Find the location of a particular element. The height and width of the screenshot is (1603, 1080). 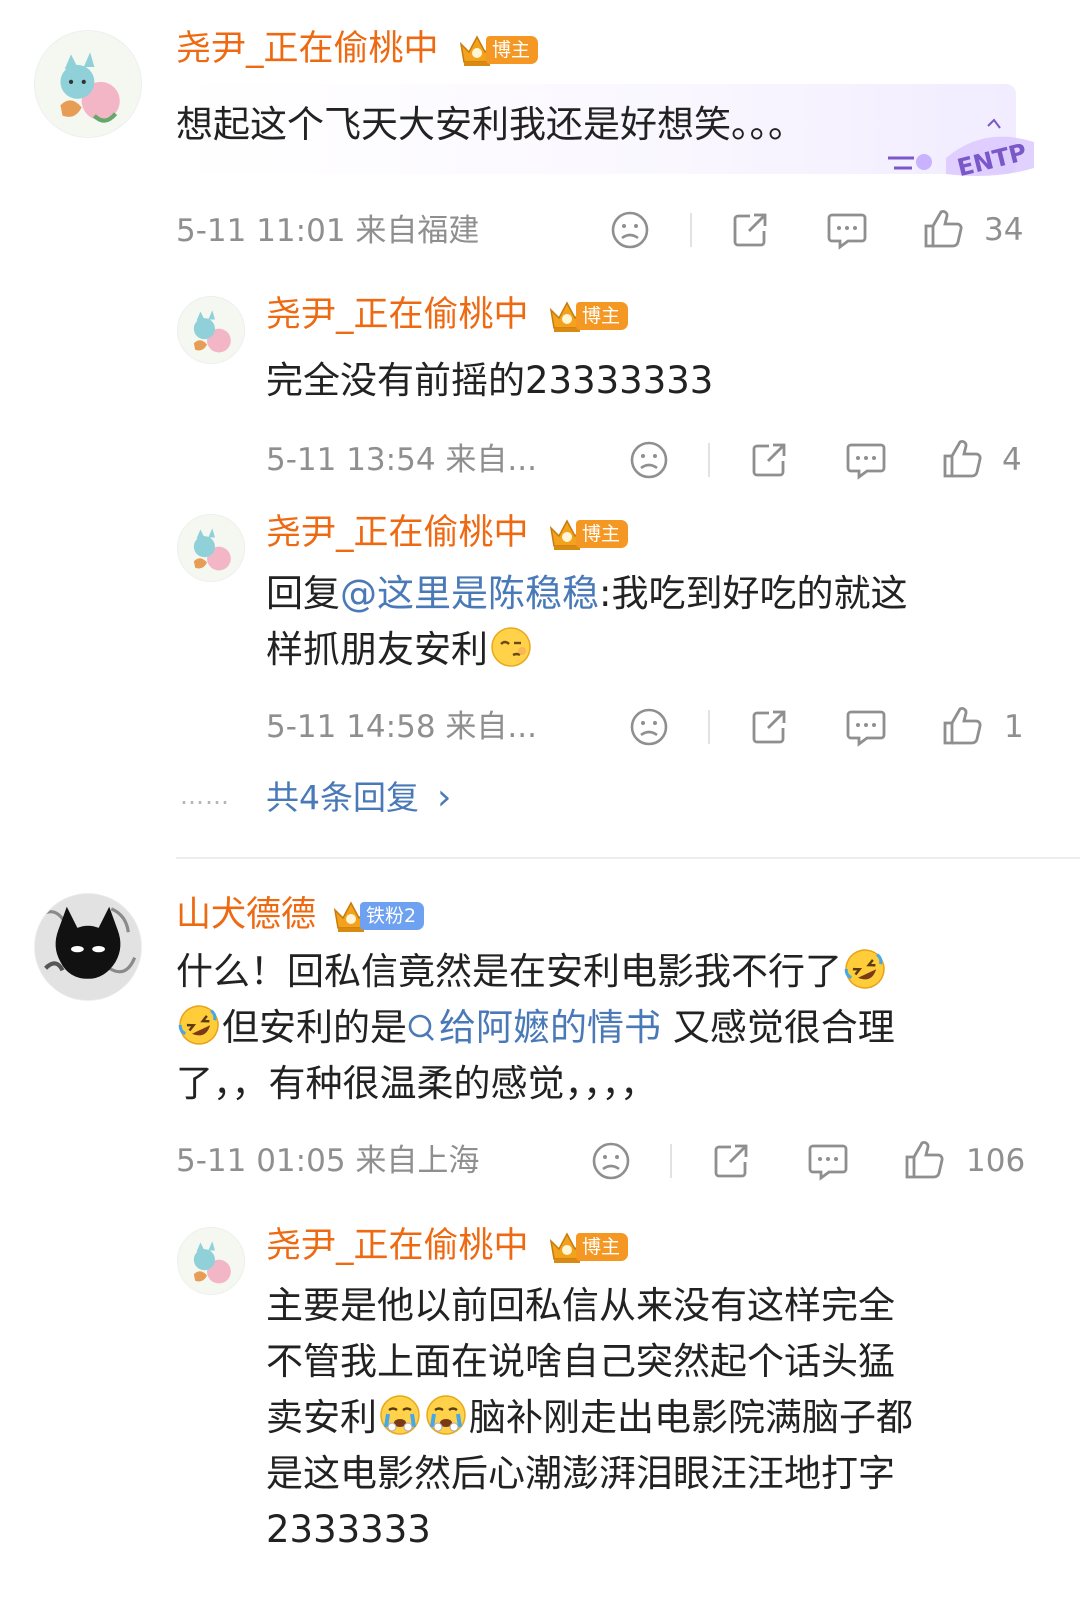

comment-text: 又感觉很合理 is located at coordinates (778, 1027).